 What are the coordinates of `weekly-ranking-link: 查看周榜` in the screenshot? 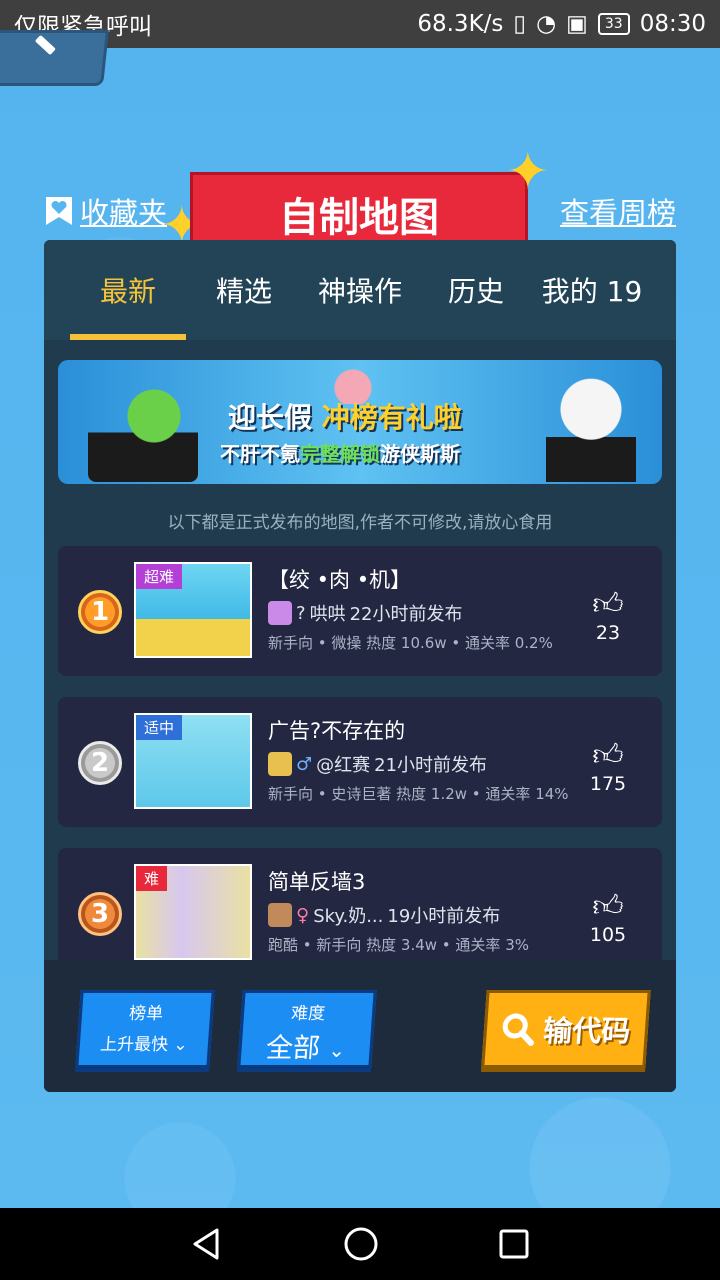 It's located at (618, 211).